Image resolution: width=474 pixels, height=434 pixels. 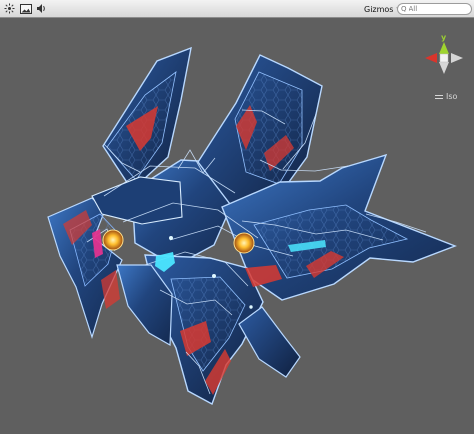 I want to click on projection-toggle: Iso, so click(x=446, y=96).